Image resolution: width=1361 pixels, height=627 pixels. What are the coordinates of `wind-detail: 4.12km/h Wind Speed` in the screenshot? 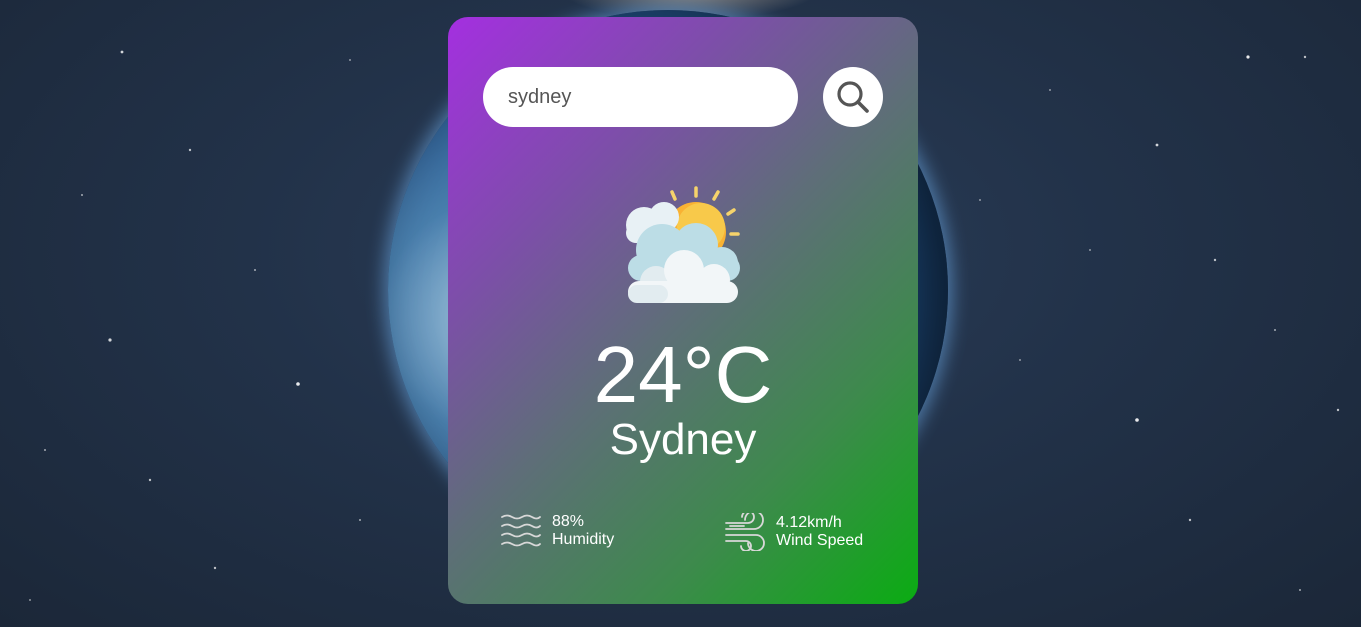 It's located at (793, 532).